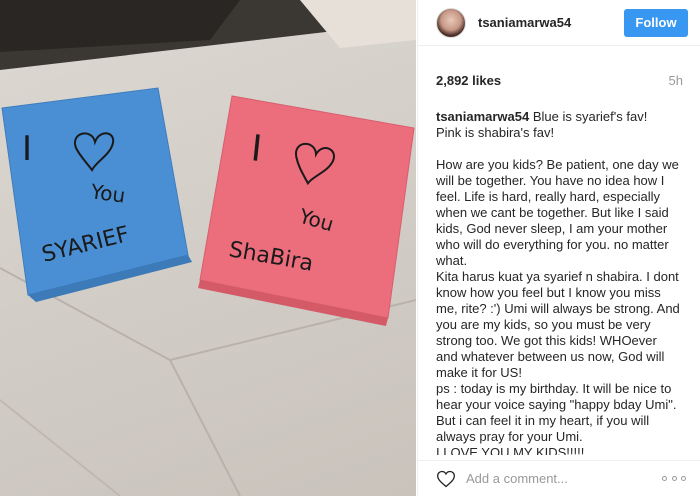  What do you see at coordinates (446, 479) in the screenshot?
I see `heart-outline-icon` at bounding box center [446, 479].